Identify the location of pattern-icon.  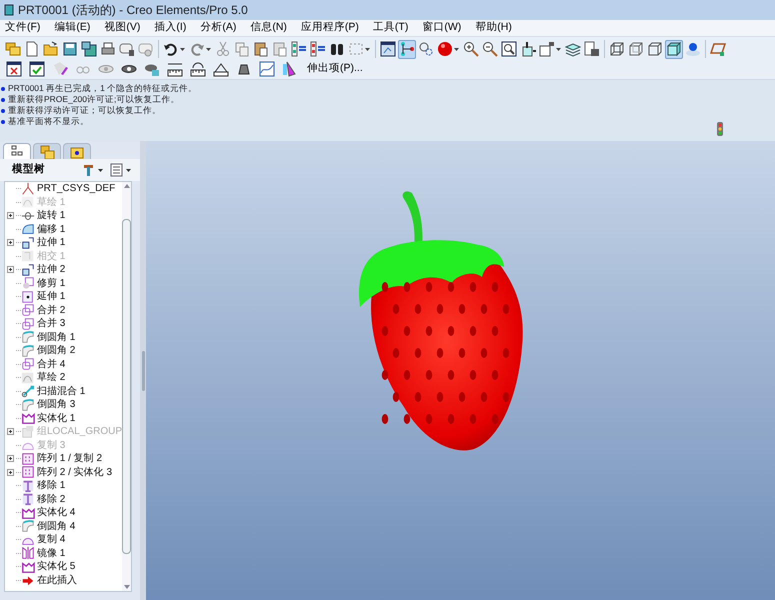
(28, 459).